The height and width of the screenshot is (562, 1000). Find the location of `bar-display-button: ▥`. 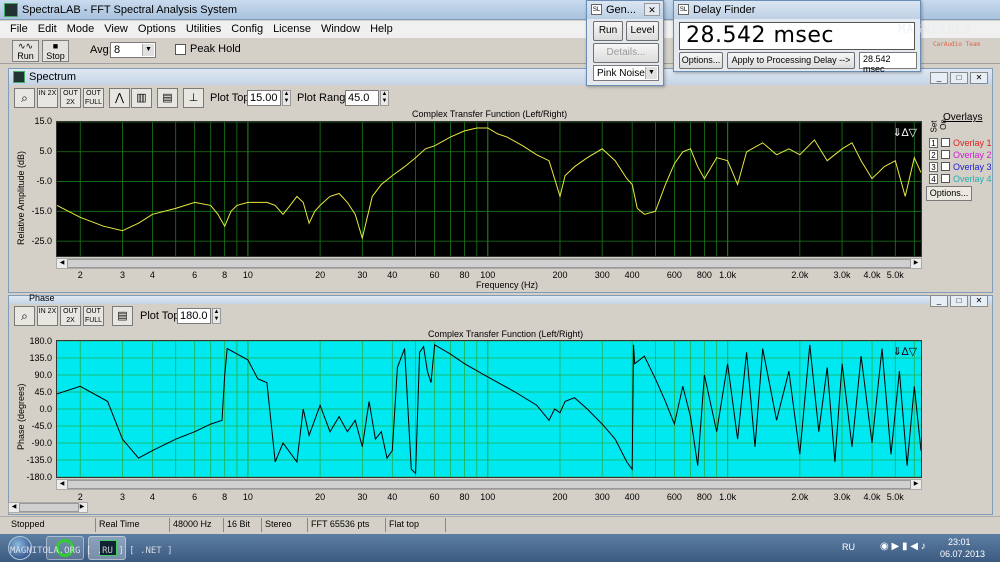

bar-display-button: ▥ is located at coordinates (141, 98).